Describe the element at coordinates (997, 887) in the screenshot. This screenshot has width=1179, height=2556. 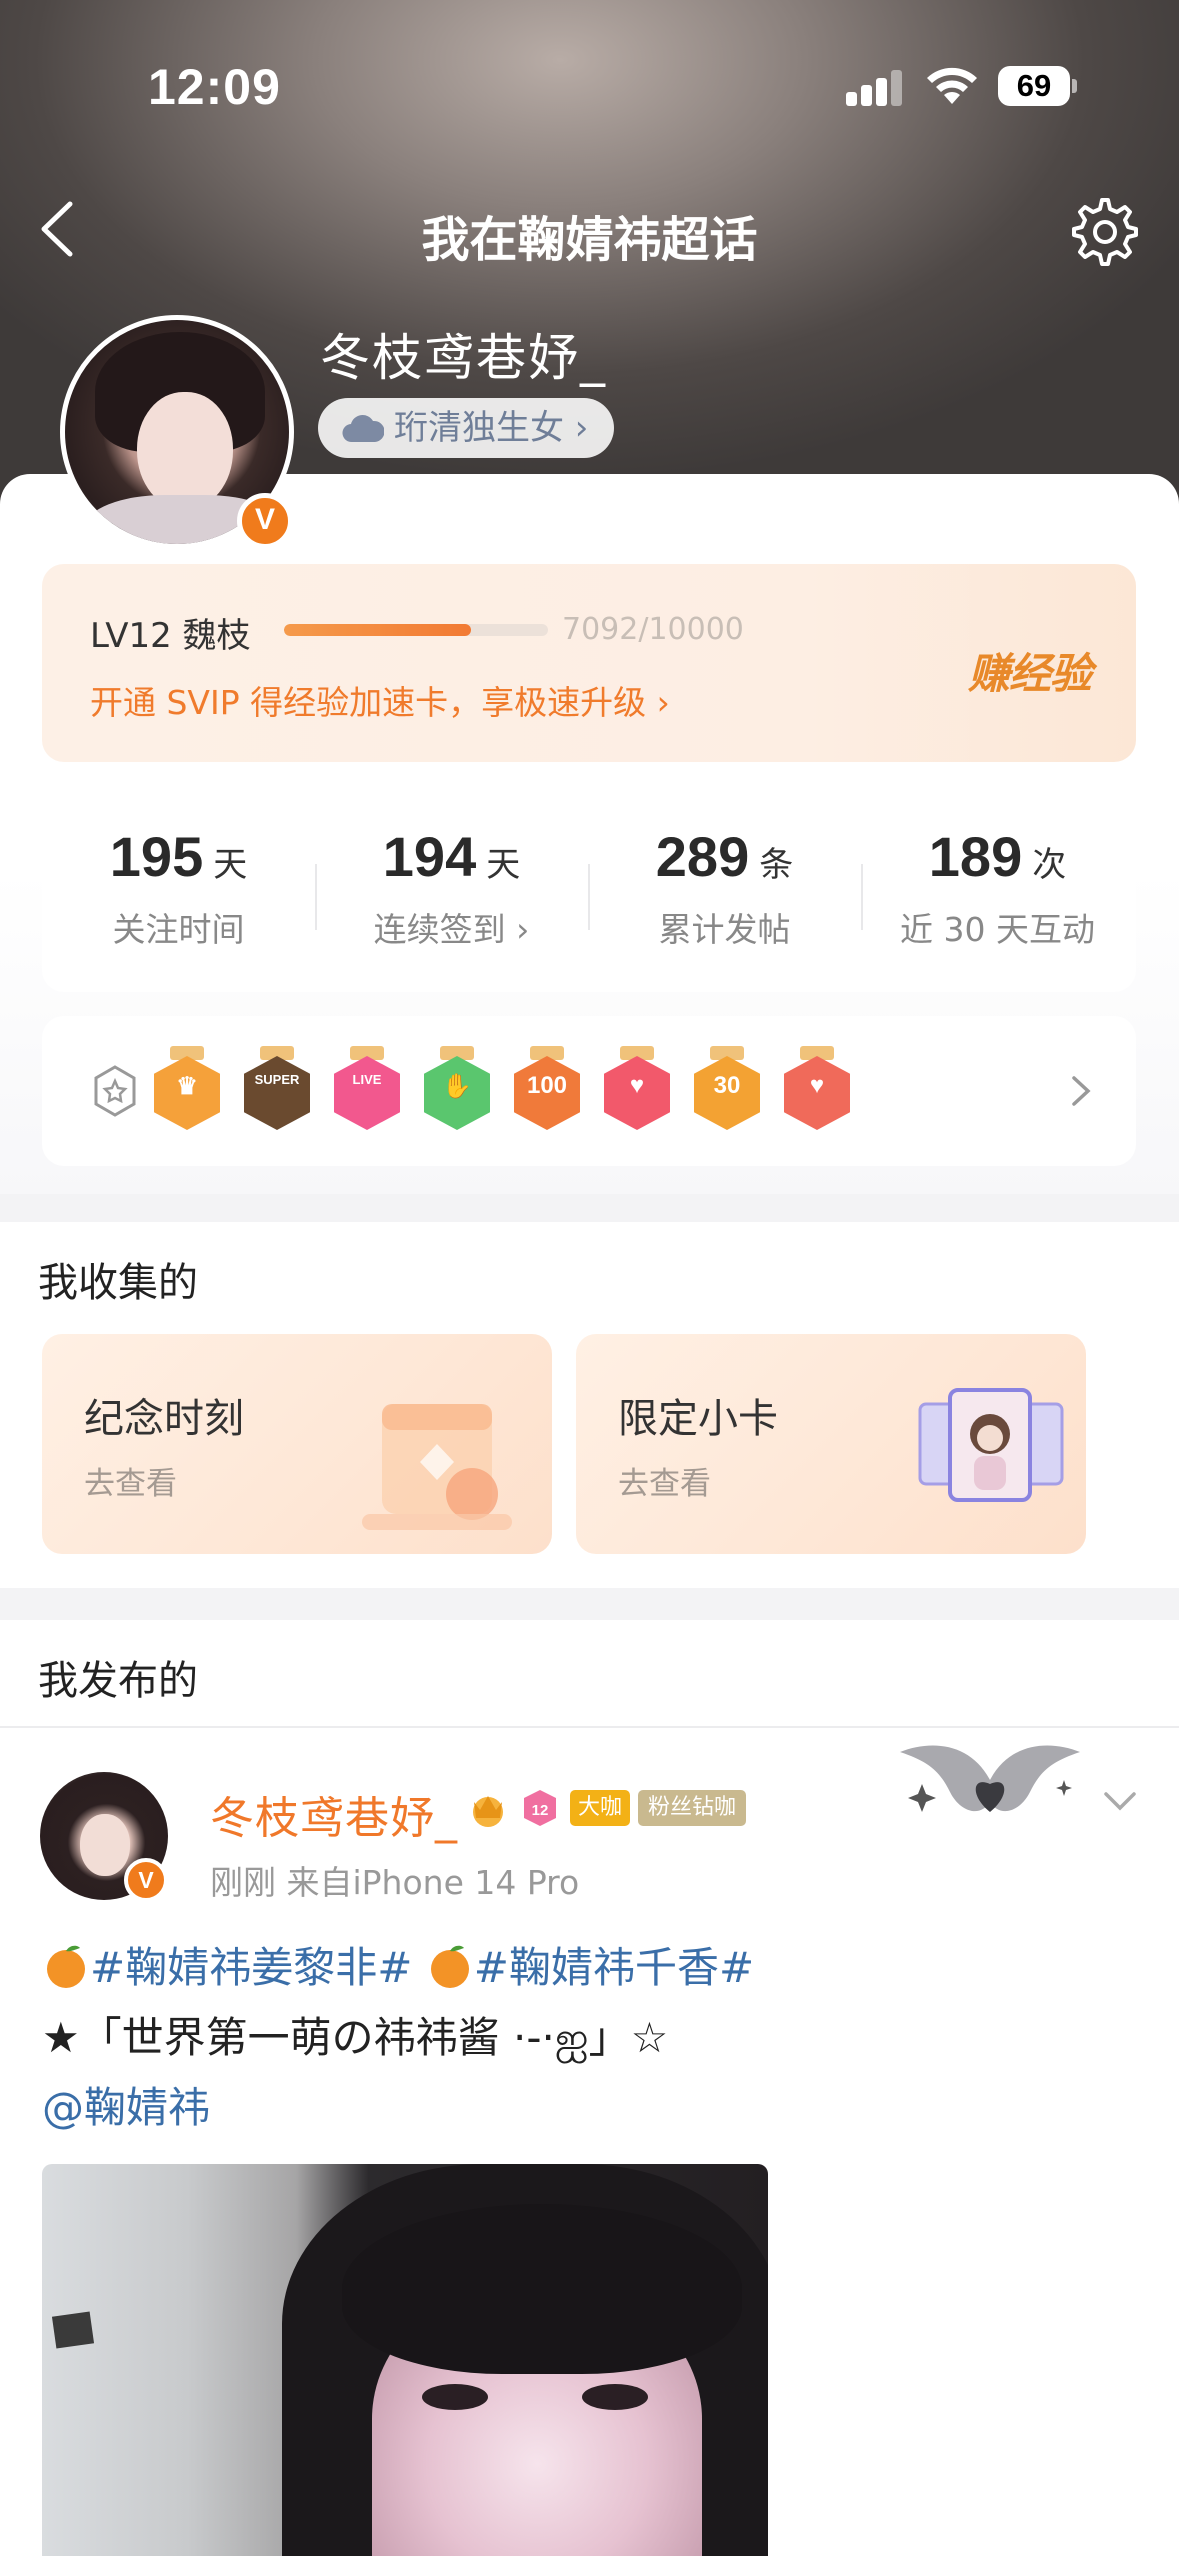
I see `stat-interactions: 189 次 近 30 天互动` at that location.